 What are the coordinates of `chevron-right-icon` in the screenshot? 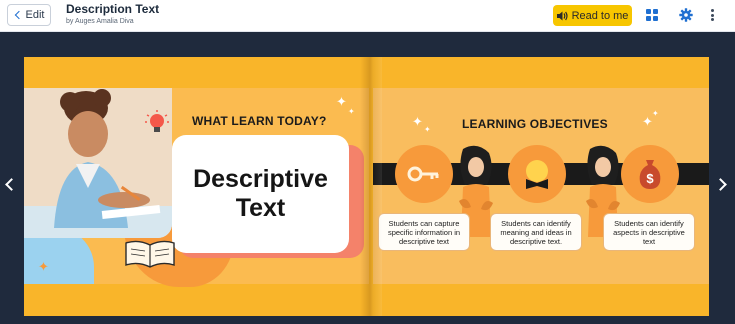 It's located at (720, 184).